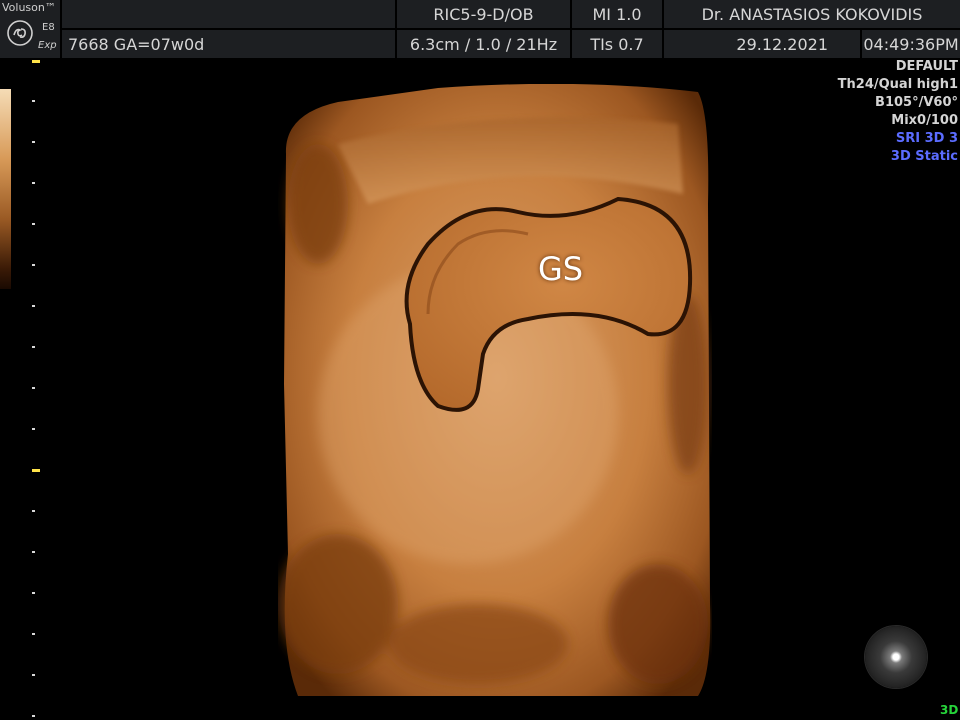 This screenshot has height=720, width=960. What do you see at coordinates (483, 44) in the screenshot?
I see `depth-frequency: 6.3cm / 1.0 / 21Hz` at bounding box center [483, 44].